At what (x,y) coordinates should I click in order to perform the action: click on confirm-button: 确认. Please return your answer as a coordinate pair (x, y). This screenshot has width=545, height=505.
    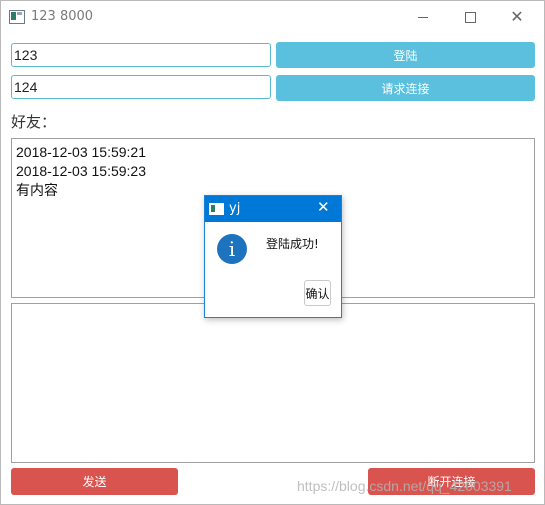
    Looking at the image, I should click on (317, 293).